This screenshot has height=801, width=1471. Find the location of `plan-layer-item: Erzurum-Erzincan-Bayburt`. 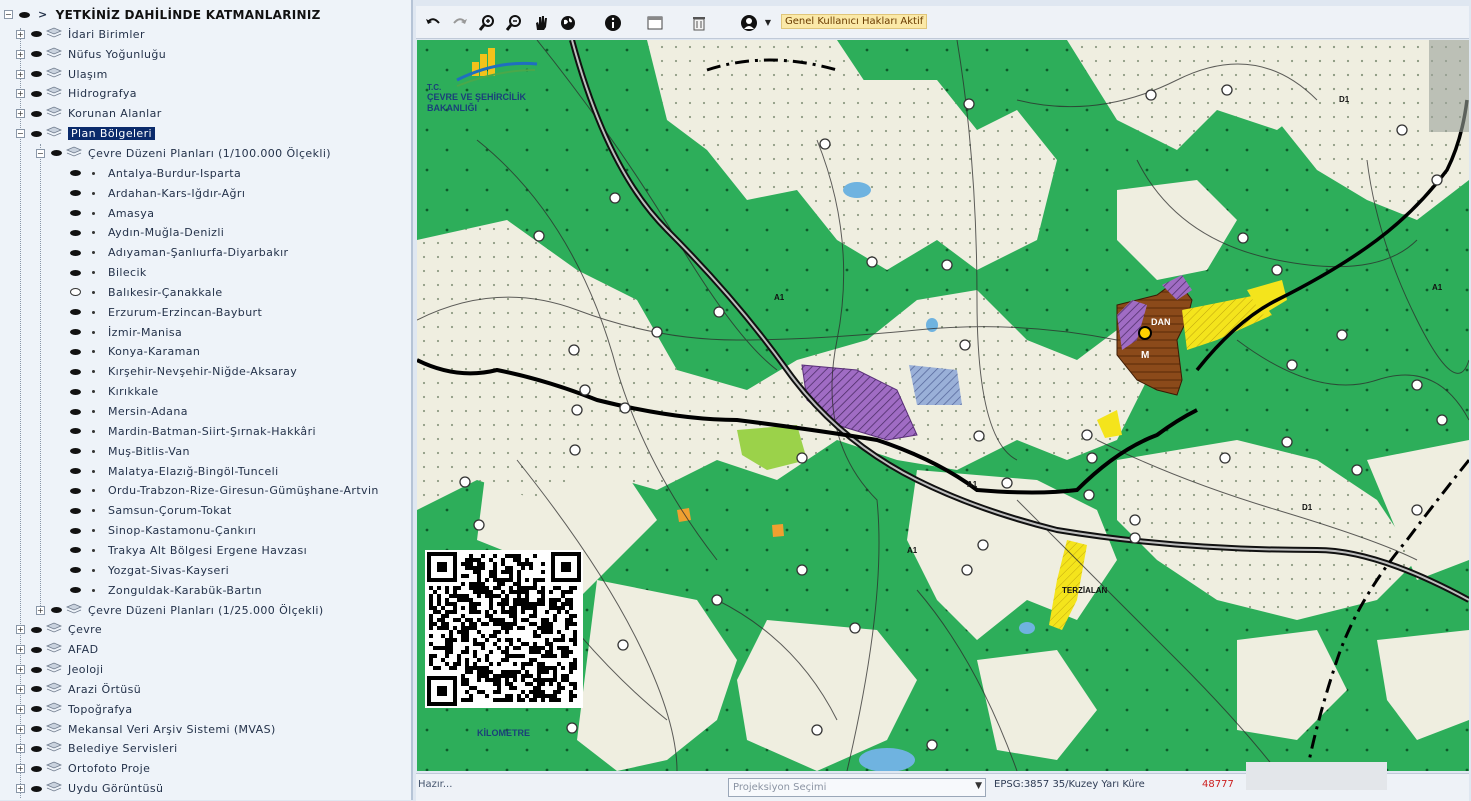

plan-layer-item: Erzurum-Erzincan-Bayburt is located at coordinates (166, 312).